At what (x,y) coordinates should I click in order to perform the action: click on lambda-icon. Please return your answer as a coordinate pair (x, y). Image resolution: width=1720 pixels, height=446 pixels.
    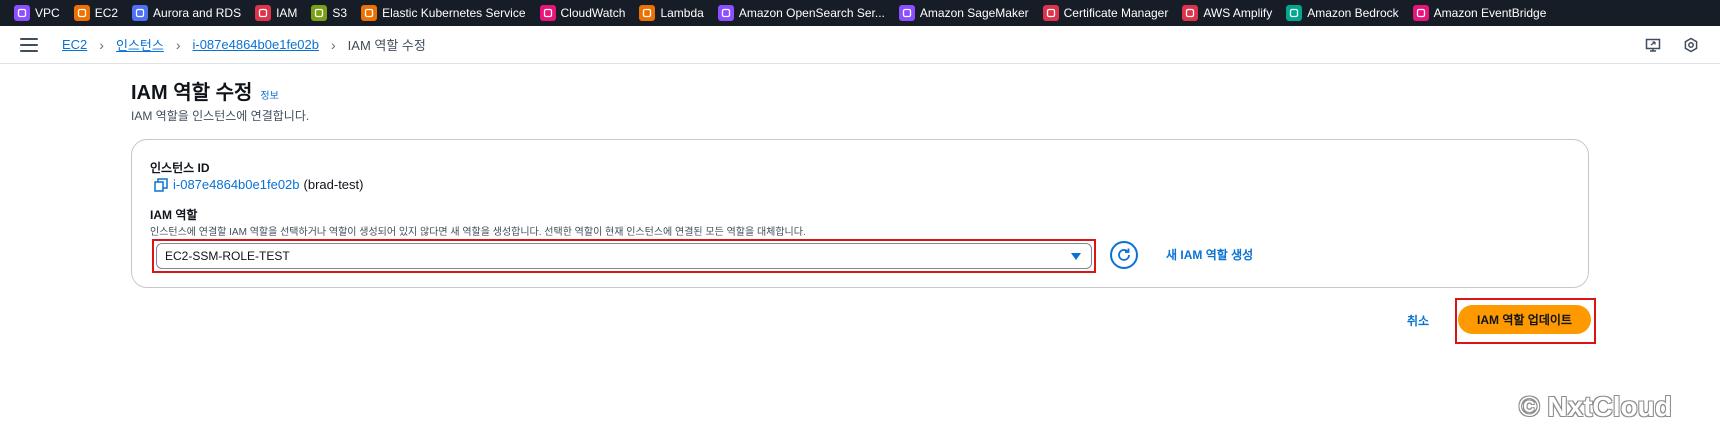
    Looking at the image, I should click on (647, 13).